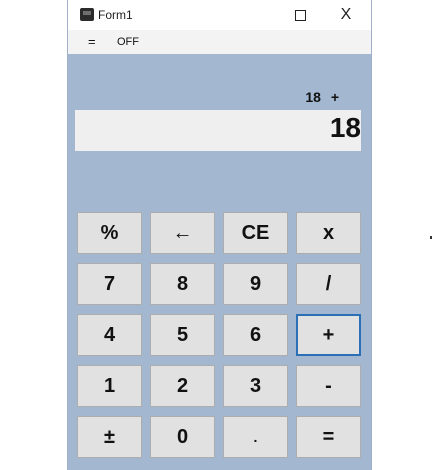 The height and width of the screenshot is (470, 444). I want to click on digit-9-button: 9, so click(255, 284).